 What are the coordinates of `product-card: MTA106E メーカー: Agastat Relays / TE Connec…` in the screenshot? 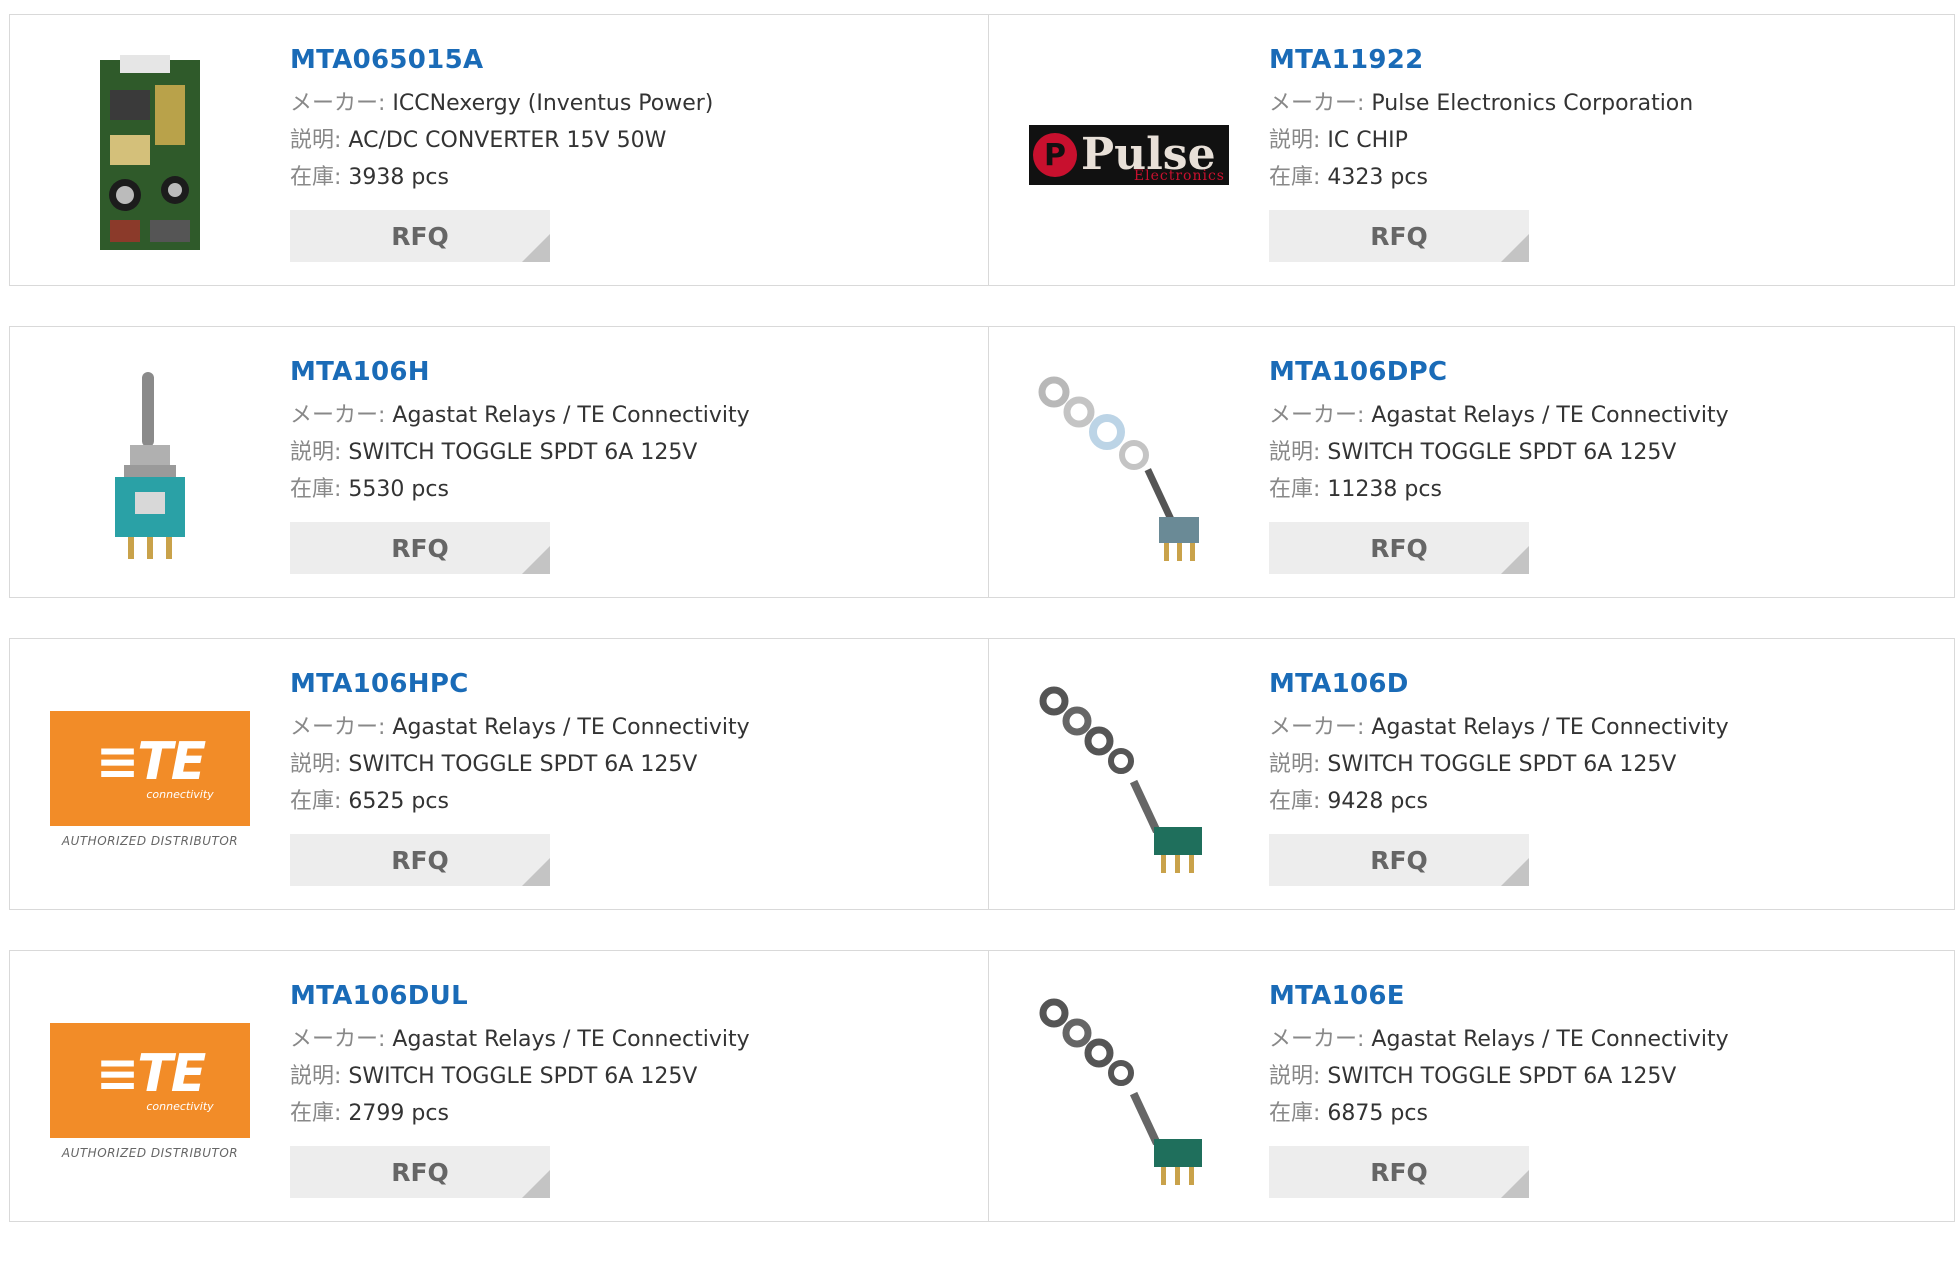 It's located at (1471, 1086).